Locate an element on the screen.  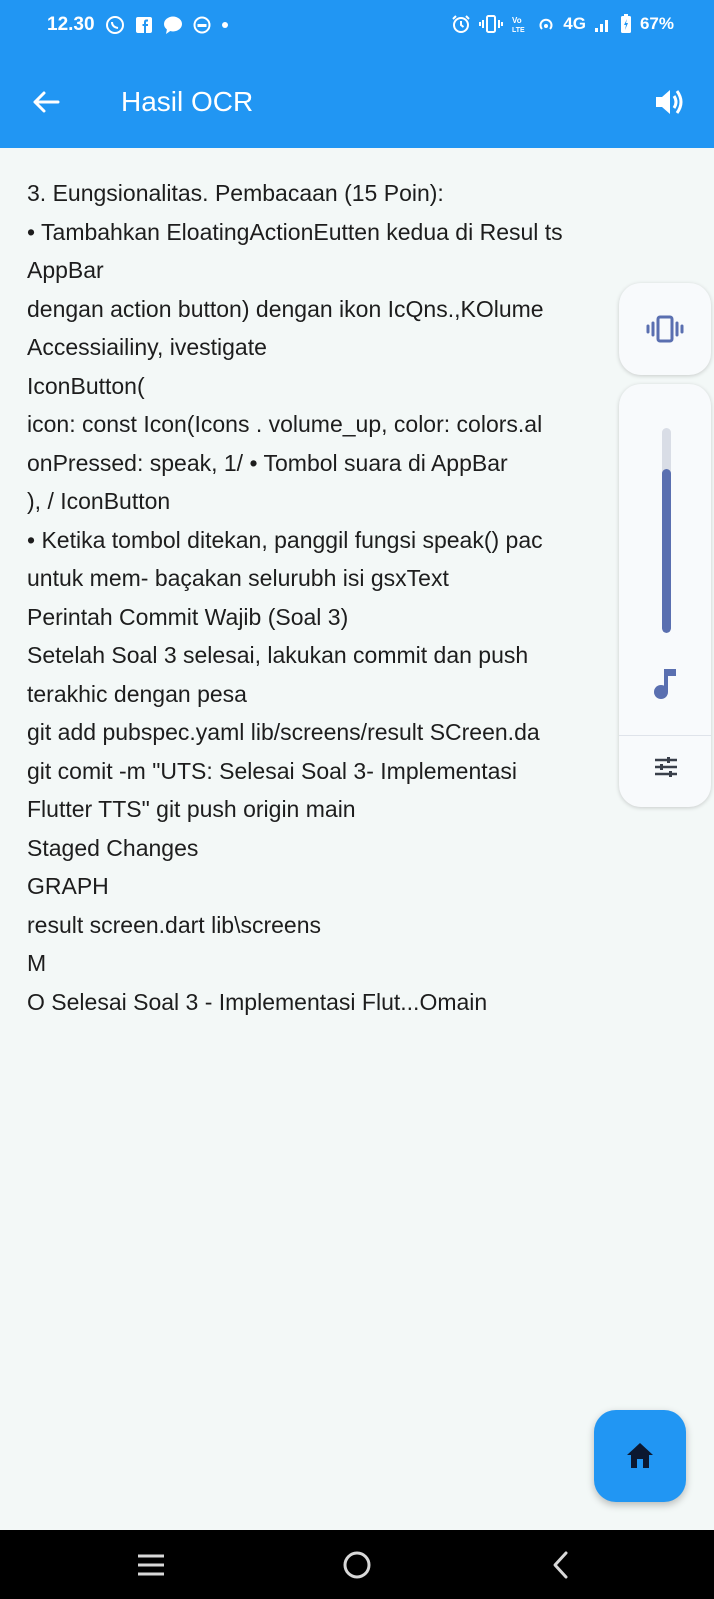
ringer-mode-button is located at coordinates (665, 329).